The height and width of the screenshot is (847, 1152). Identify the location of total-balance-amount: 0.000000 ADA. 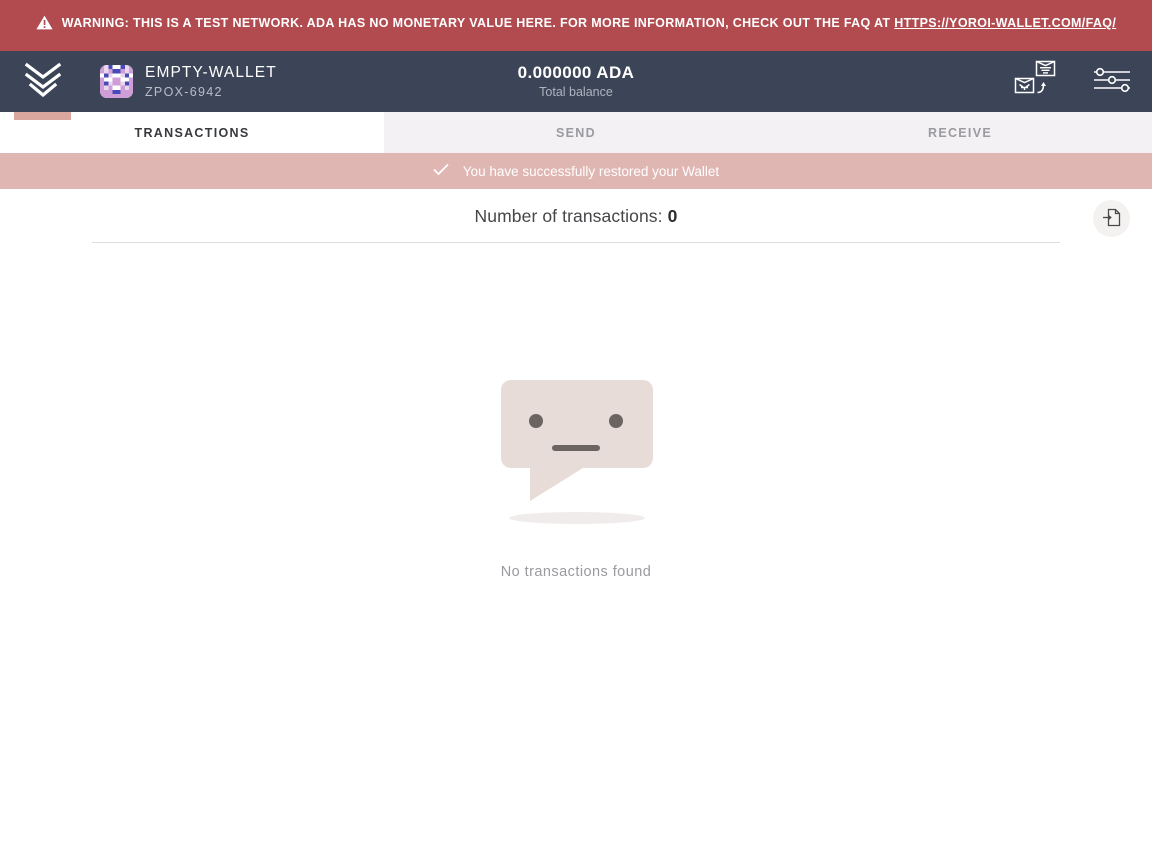
(576, 72).